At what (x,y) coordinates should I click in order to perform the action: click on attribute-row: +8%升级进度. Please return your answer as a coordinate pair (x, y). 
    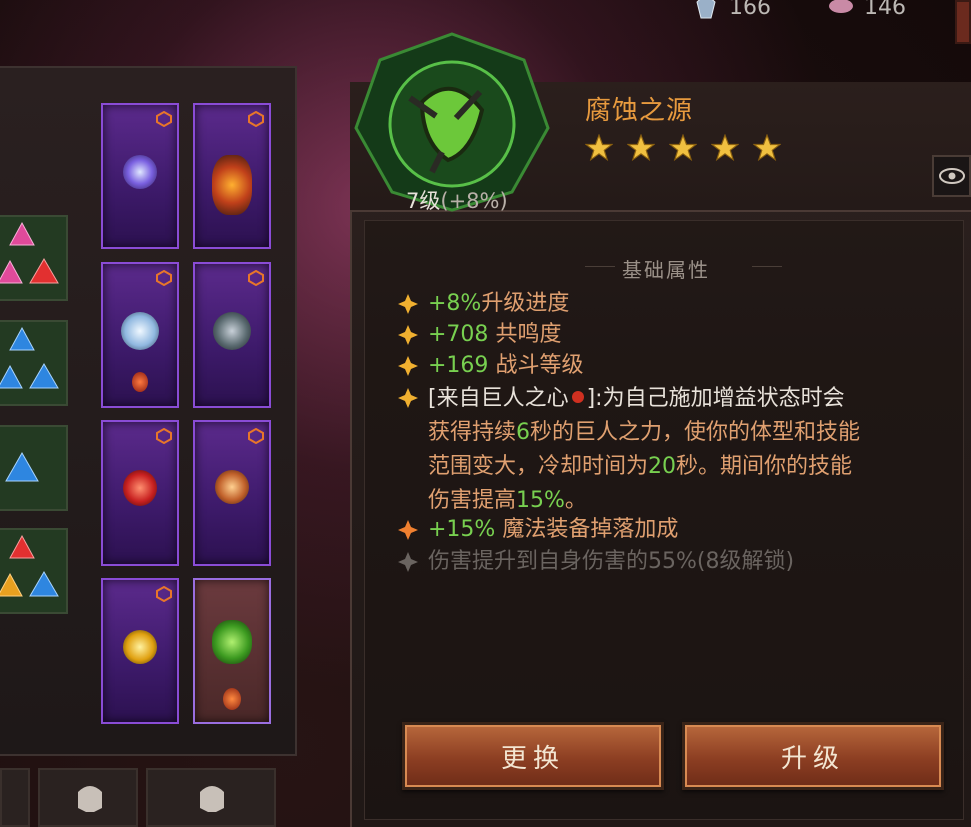
    Looking at the image, I should click on (483, 304).